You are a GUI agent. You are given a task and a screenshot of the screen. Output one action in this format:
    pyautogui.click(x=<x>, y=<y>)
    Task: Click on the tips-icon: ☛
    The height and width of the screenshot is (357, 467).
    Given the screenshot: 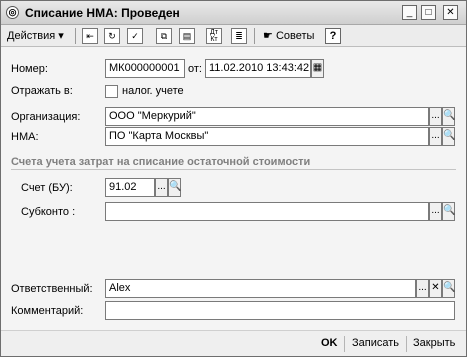 What is the action you would take?
    pyautogui.click(x=268, y=36)
    